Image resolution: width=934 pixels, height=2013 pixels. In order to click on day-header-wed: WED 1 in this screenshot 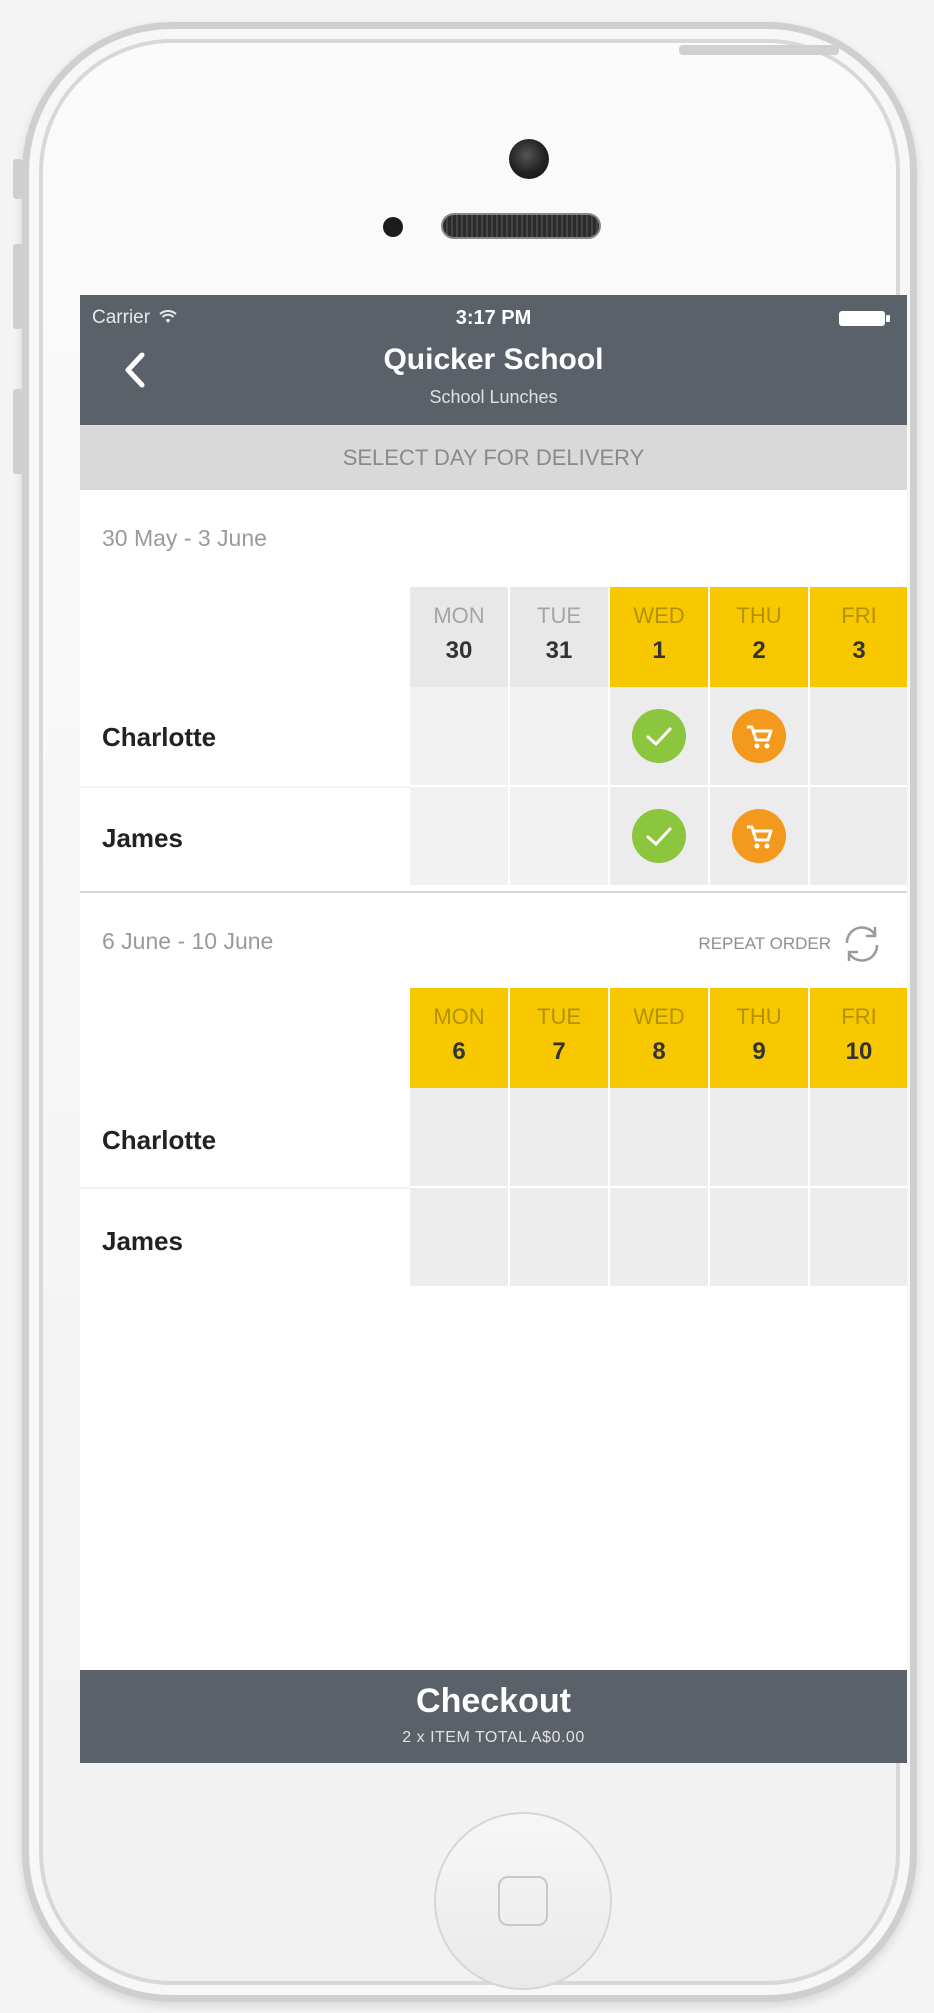, I will do `click(659, 637)`.